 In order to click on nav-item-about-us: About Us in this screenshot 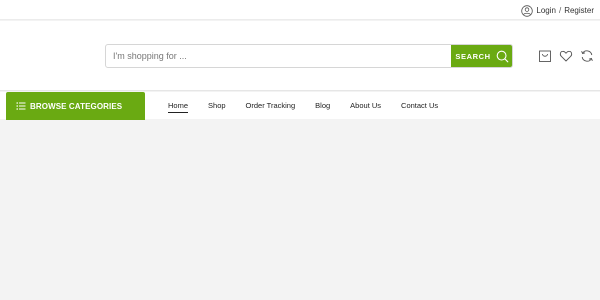, I will do `click(365, 105)`.